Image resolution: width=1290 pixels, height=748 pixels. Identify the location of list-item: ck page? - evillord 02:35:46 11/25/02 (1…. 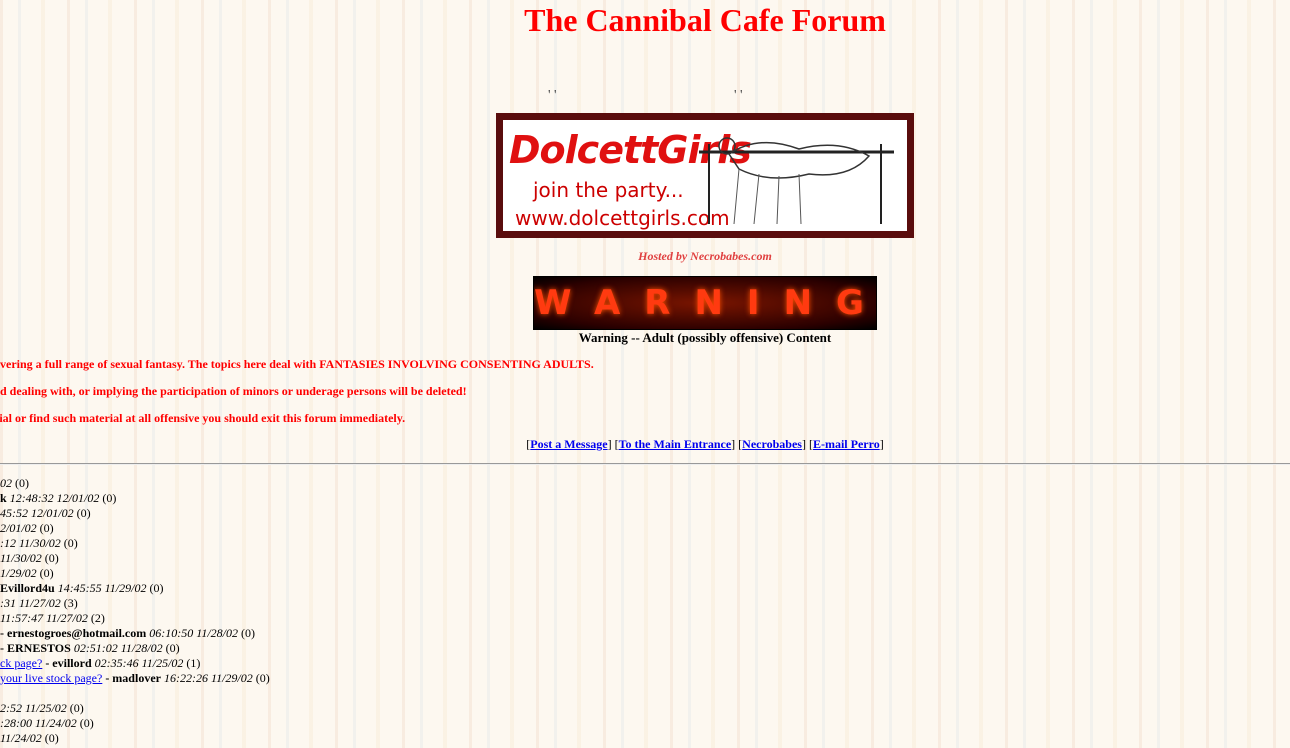
(135, 663).